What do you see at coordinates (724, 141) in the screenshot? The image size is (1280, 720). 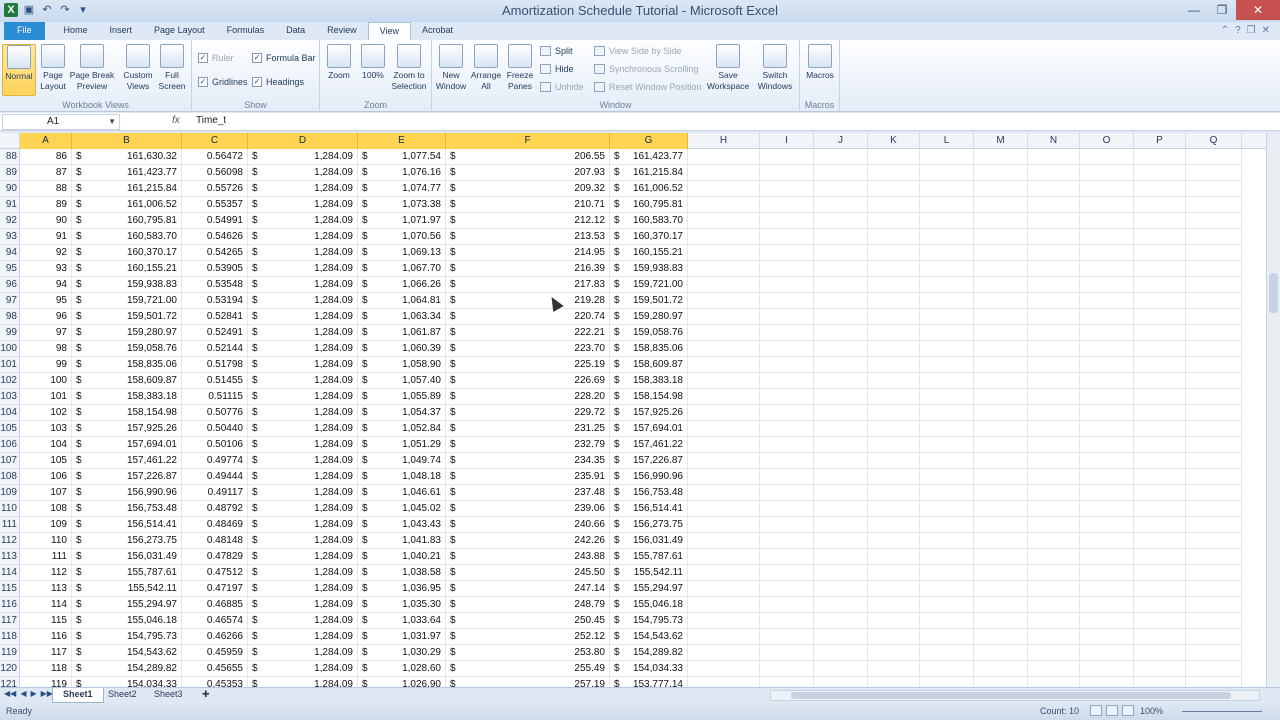 I see `column-header-h: H` at bounding box center [724, 141].